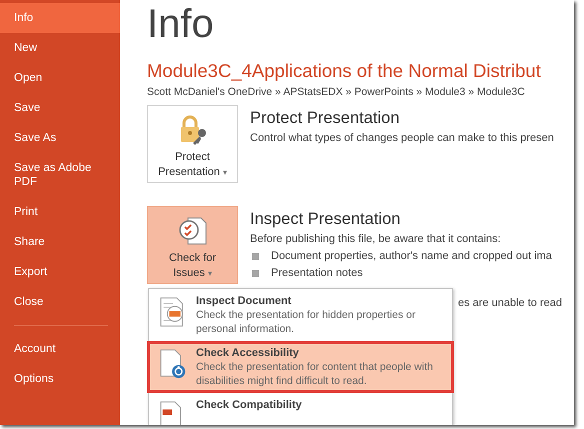 The width and height of the screenshot is (584, 429). What do you see at coordinates (60, 212) in the screenshot?
I see `sidebar-item: Print` at bounding box center [60, 212].